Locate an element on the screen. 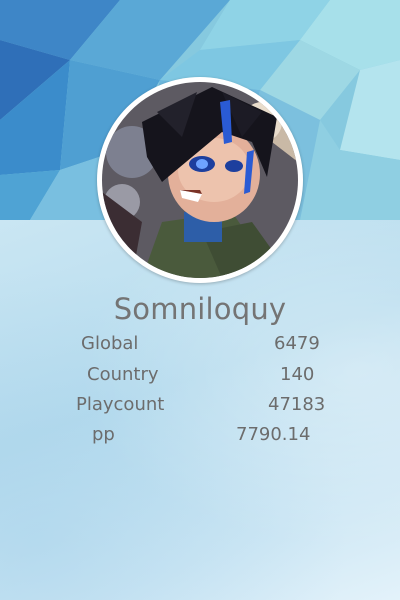 Image resolution: width=400 pixels, height=600 pixels. stat-value-global: 6479 is located at coordinates (297, 343).